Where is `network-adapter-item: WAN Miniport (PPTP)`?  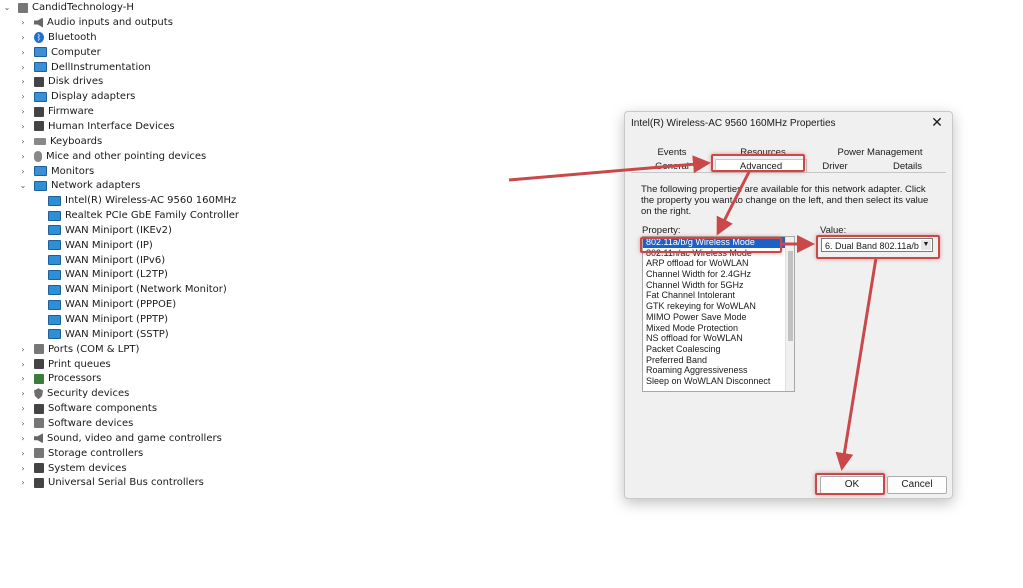
network-adapter-item: WAN Miniport (PPTP) is located at coordinates (108, 319).